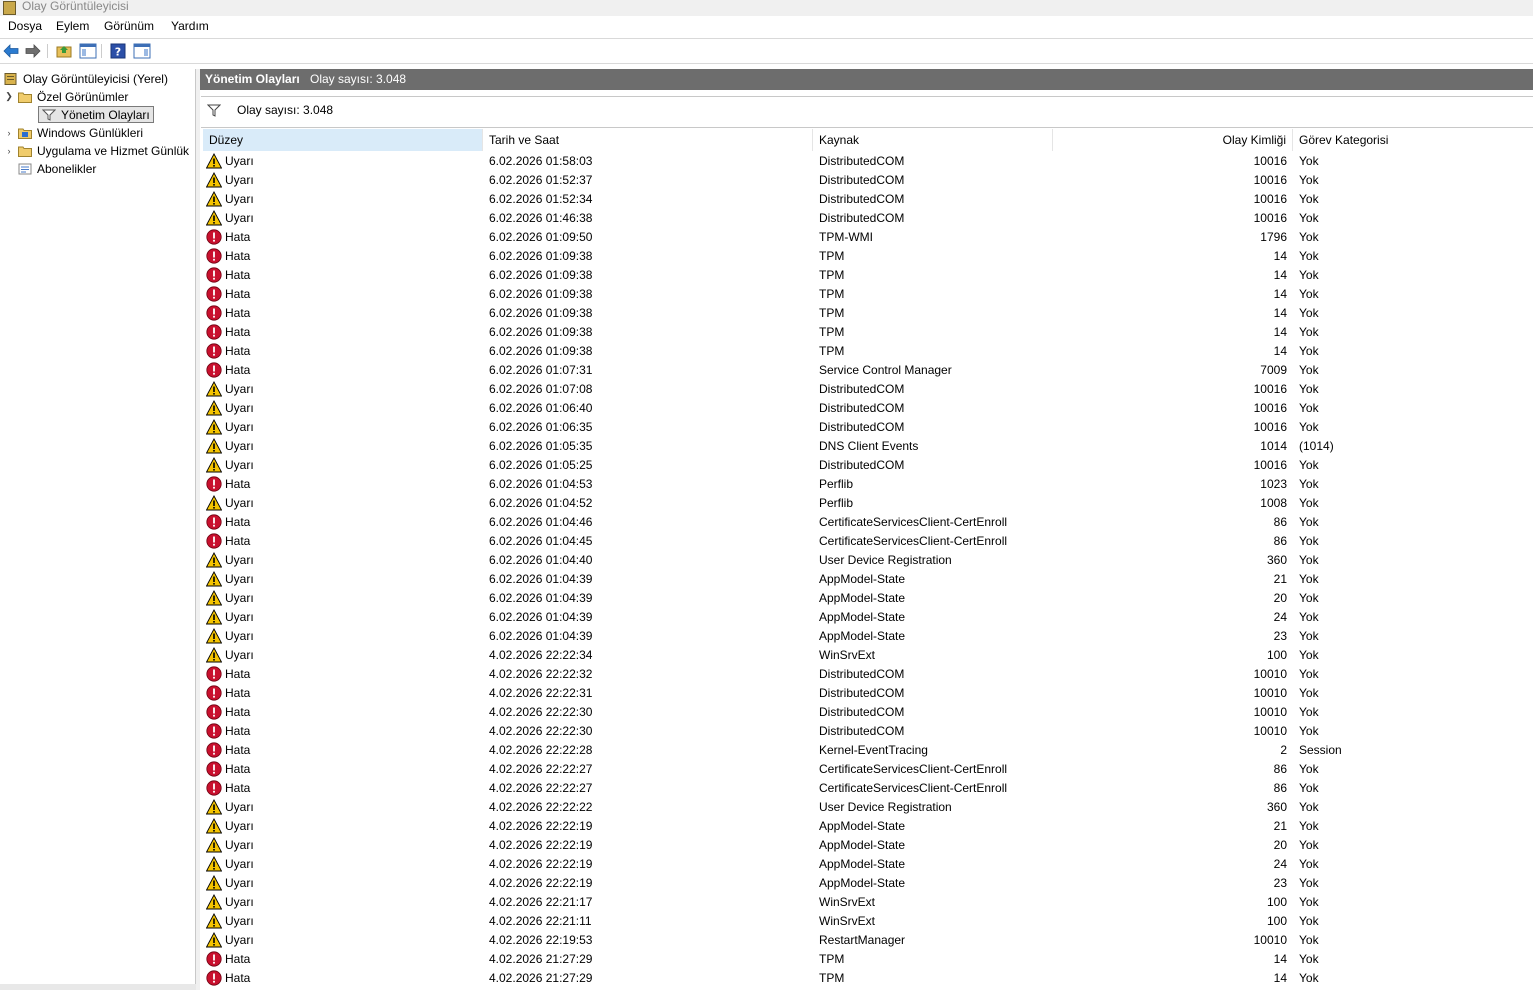  I want to click on tree-item-subscriptions: Abonelikler, so click(57, 168).